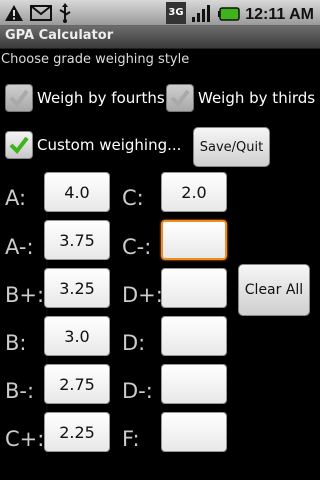 This screenshot has width=320, height=480. I want to click on weigh-thirds-checkbox, so click(180, 98).